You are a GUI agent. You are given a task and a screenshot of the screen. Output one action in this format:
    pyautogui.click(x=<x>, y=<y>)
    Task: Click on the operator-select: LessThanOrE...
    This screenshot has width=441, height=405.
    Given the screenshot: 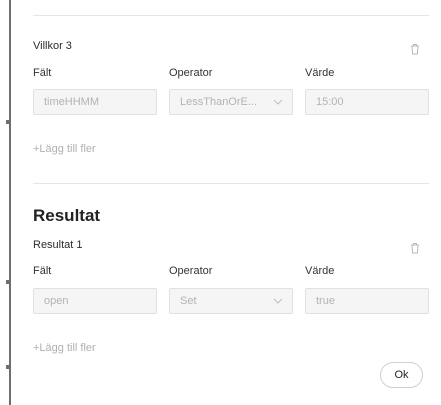 What is the action you would take?
    pyautogui.click(x=231, y=102)
    